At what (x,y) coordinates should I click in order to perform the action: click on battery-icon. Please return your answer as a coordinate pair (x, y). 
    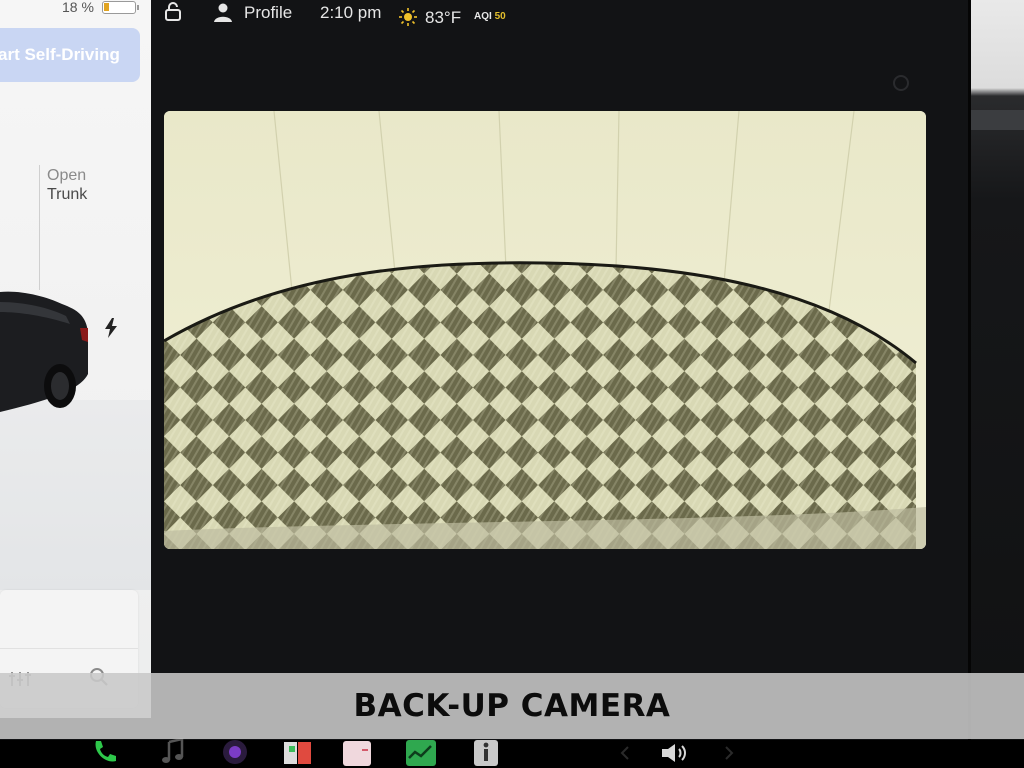
    Looking at the image, I should click on (120, 7).